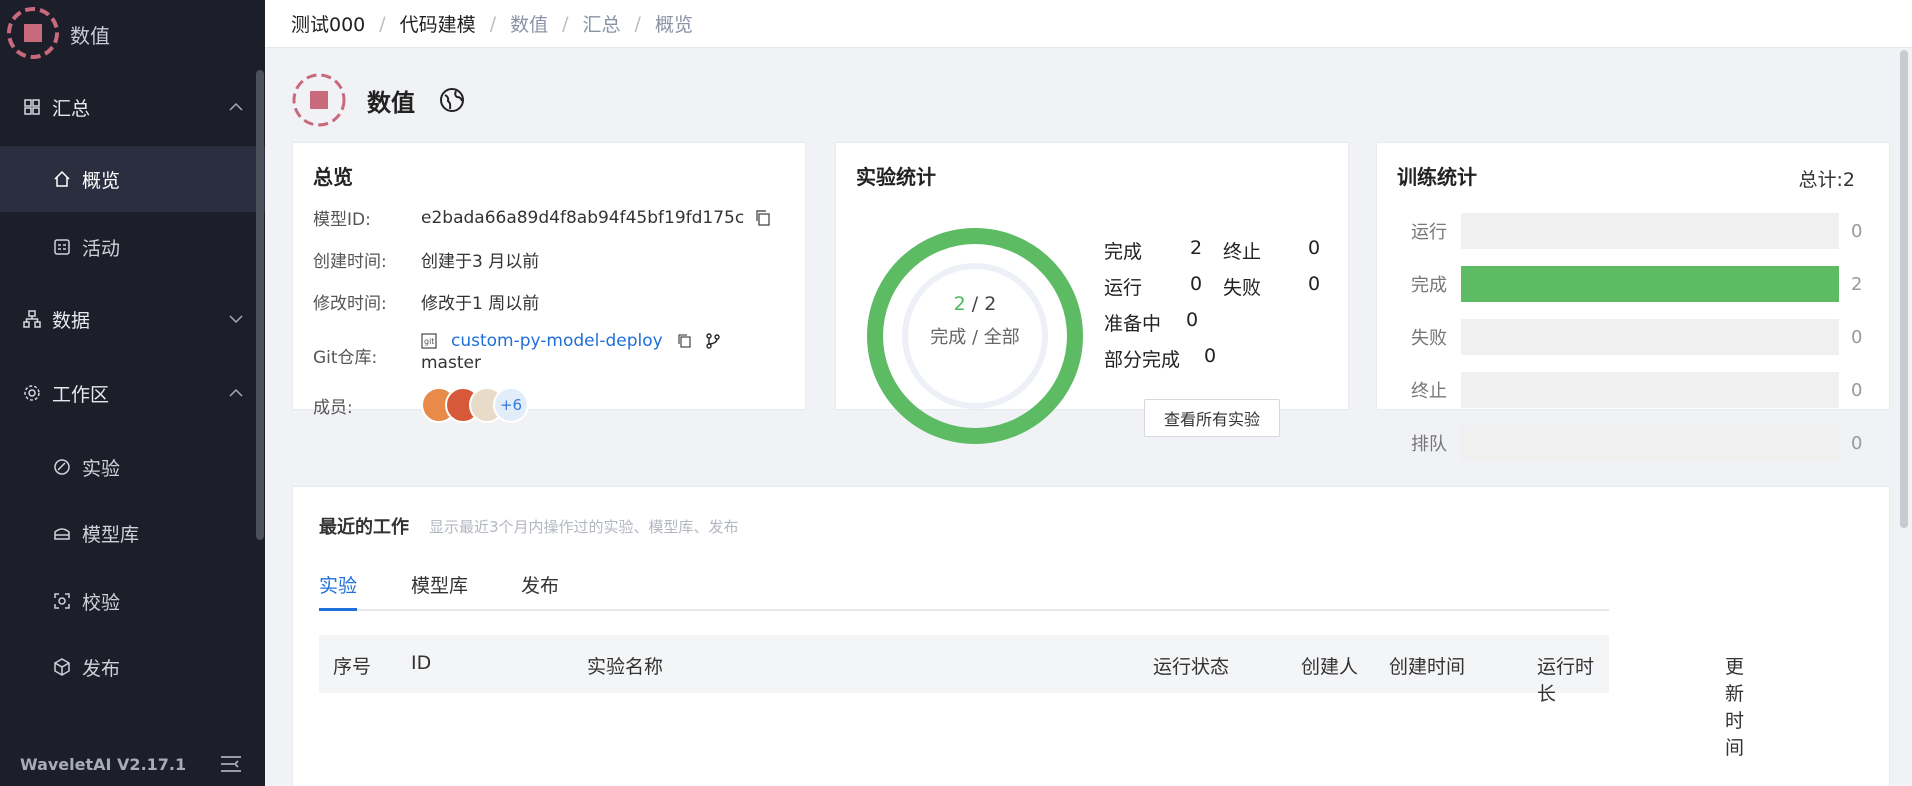 The height and width of the screenshot is (786, 1912). What do you see at coordinates (132, 319) in the screenshot?
I see `sidebar-item-data: 数据` at bounding box center [132, 319].